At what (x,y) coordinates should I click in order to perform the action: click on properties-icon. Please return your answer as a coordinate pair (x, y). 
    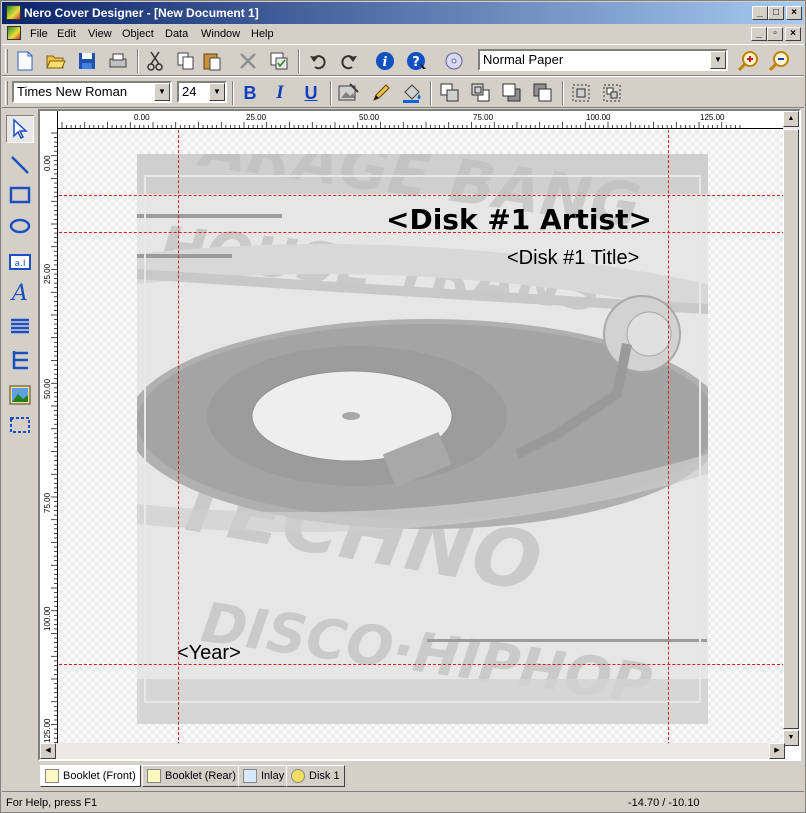
    Looking at the image, I should click on (279, 61).